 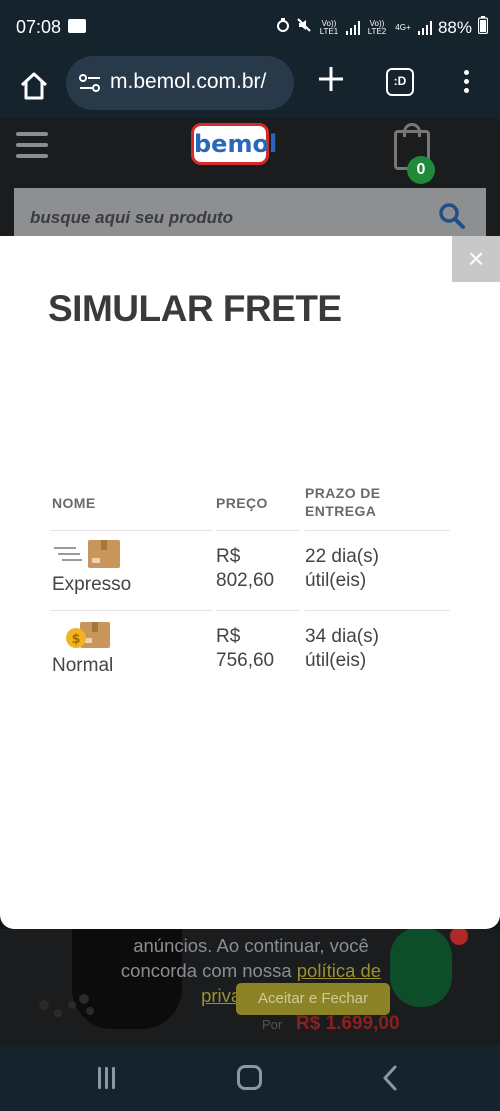 What do you see at coordinates (88, 555) in the screenshot?
I see `express-delivery-icon` at bounding box center [88, 555].